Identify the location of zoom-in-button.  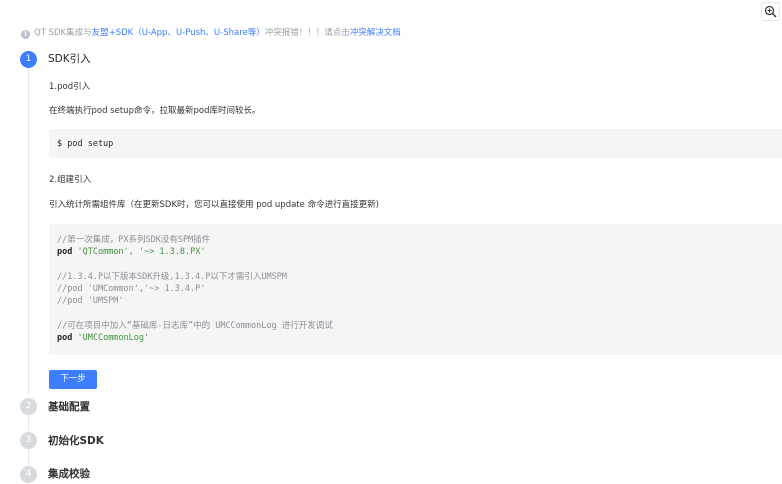
(770, 11).